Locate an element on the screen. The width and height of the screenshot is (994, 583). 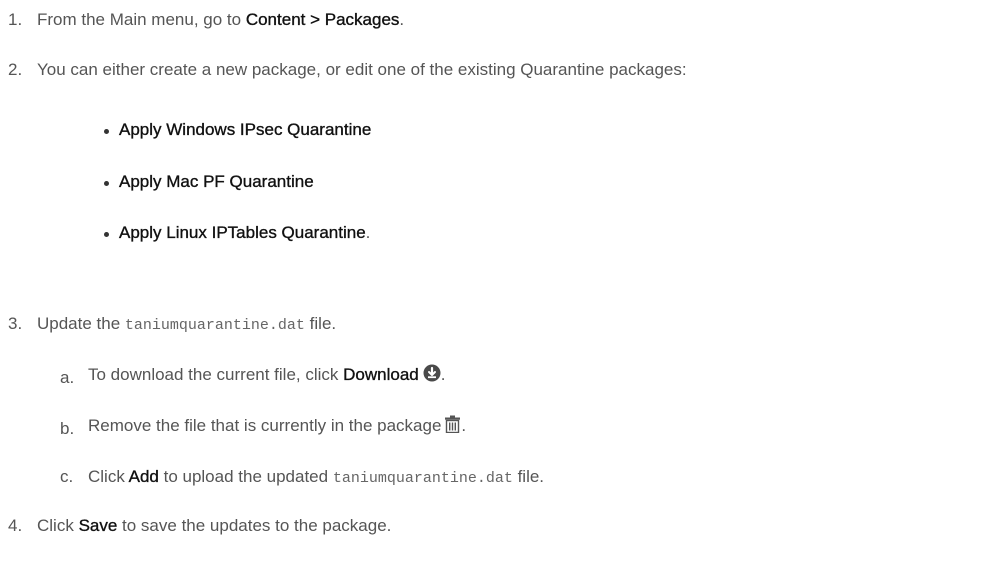
save-label: Save is located at coordinates (98, 525).